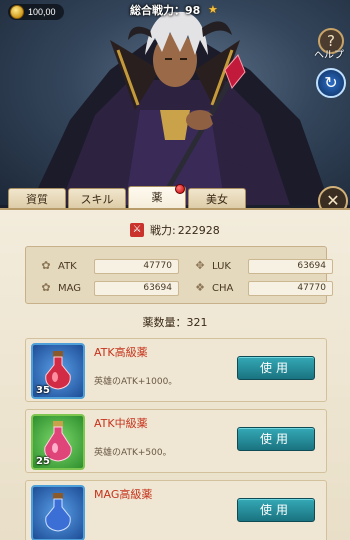  What do you see at coordinates (200, 265) in the screenshot?
I see `luk-icon: ✥` at bounding box center [200, 265].